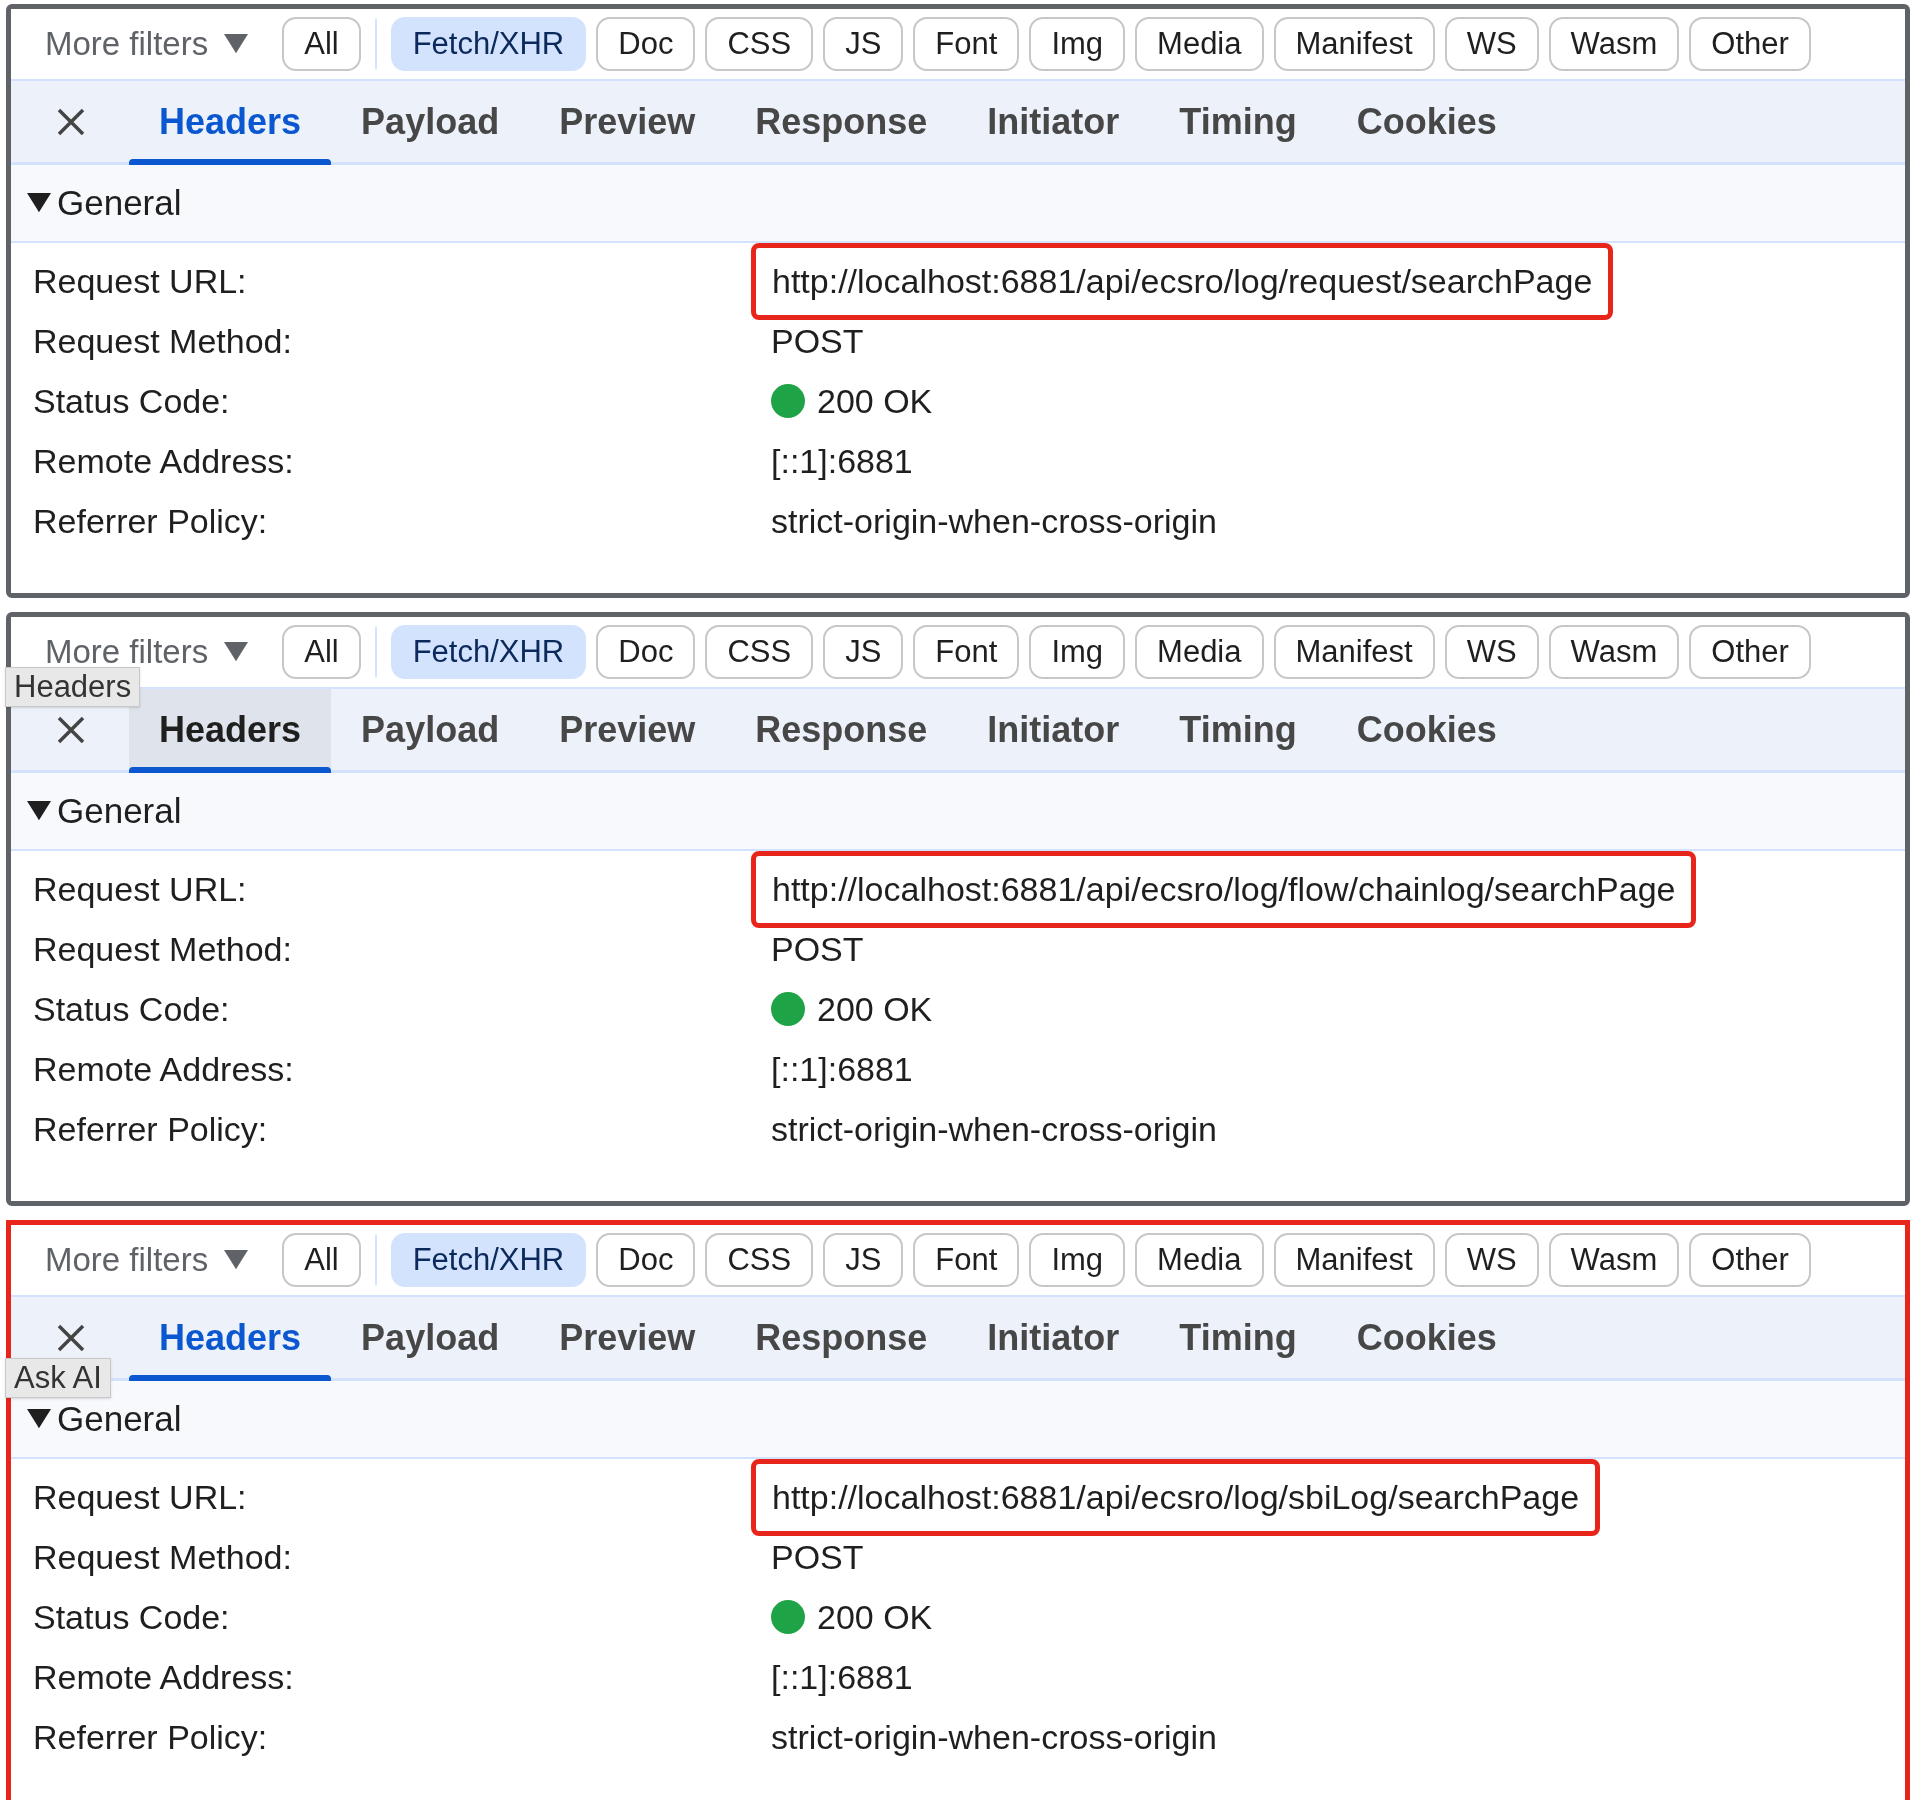 This screenshot has width=1916, height=1800. What do you see at coordinates (1176, 1497) in the screenshot?
I see `request-url: http://localhost:6881/api/ecsro/log/sbiLog/searchPage` at bounding box center [1176, 1497].